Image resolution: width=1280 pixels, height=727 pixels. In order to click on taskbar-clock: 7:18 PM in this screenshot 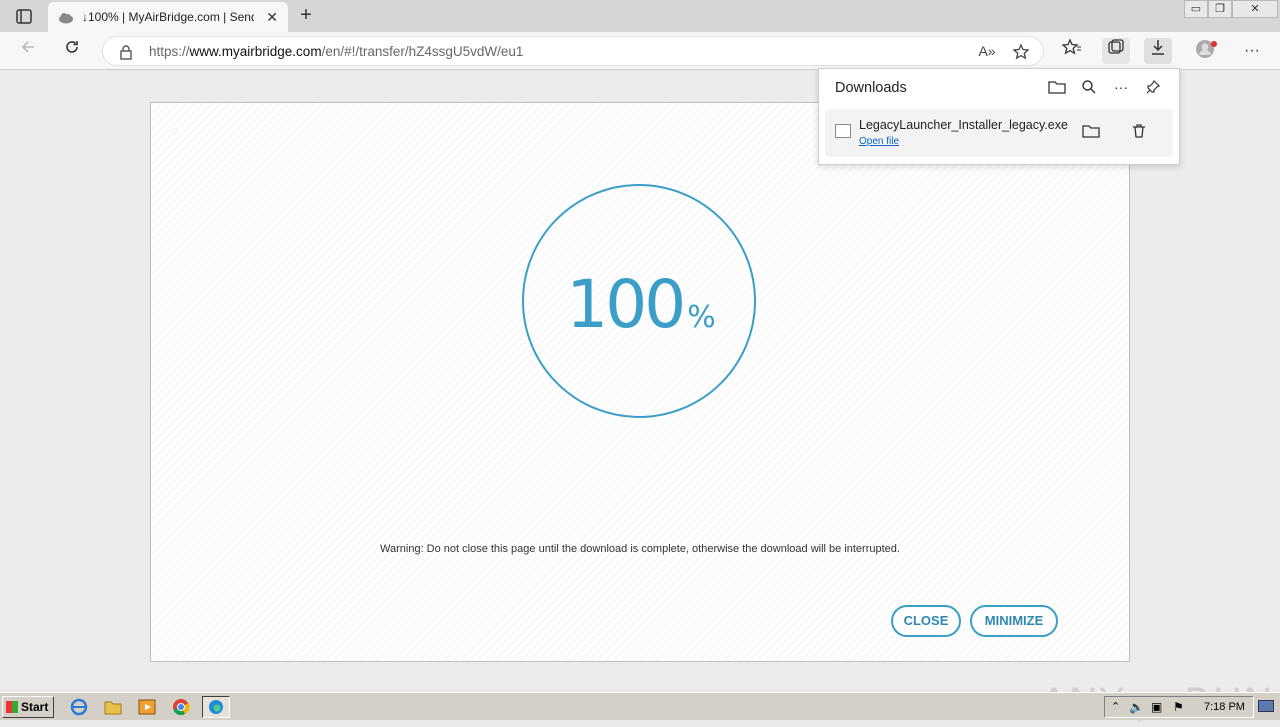, I will do `click(1224, 707)`.